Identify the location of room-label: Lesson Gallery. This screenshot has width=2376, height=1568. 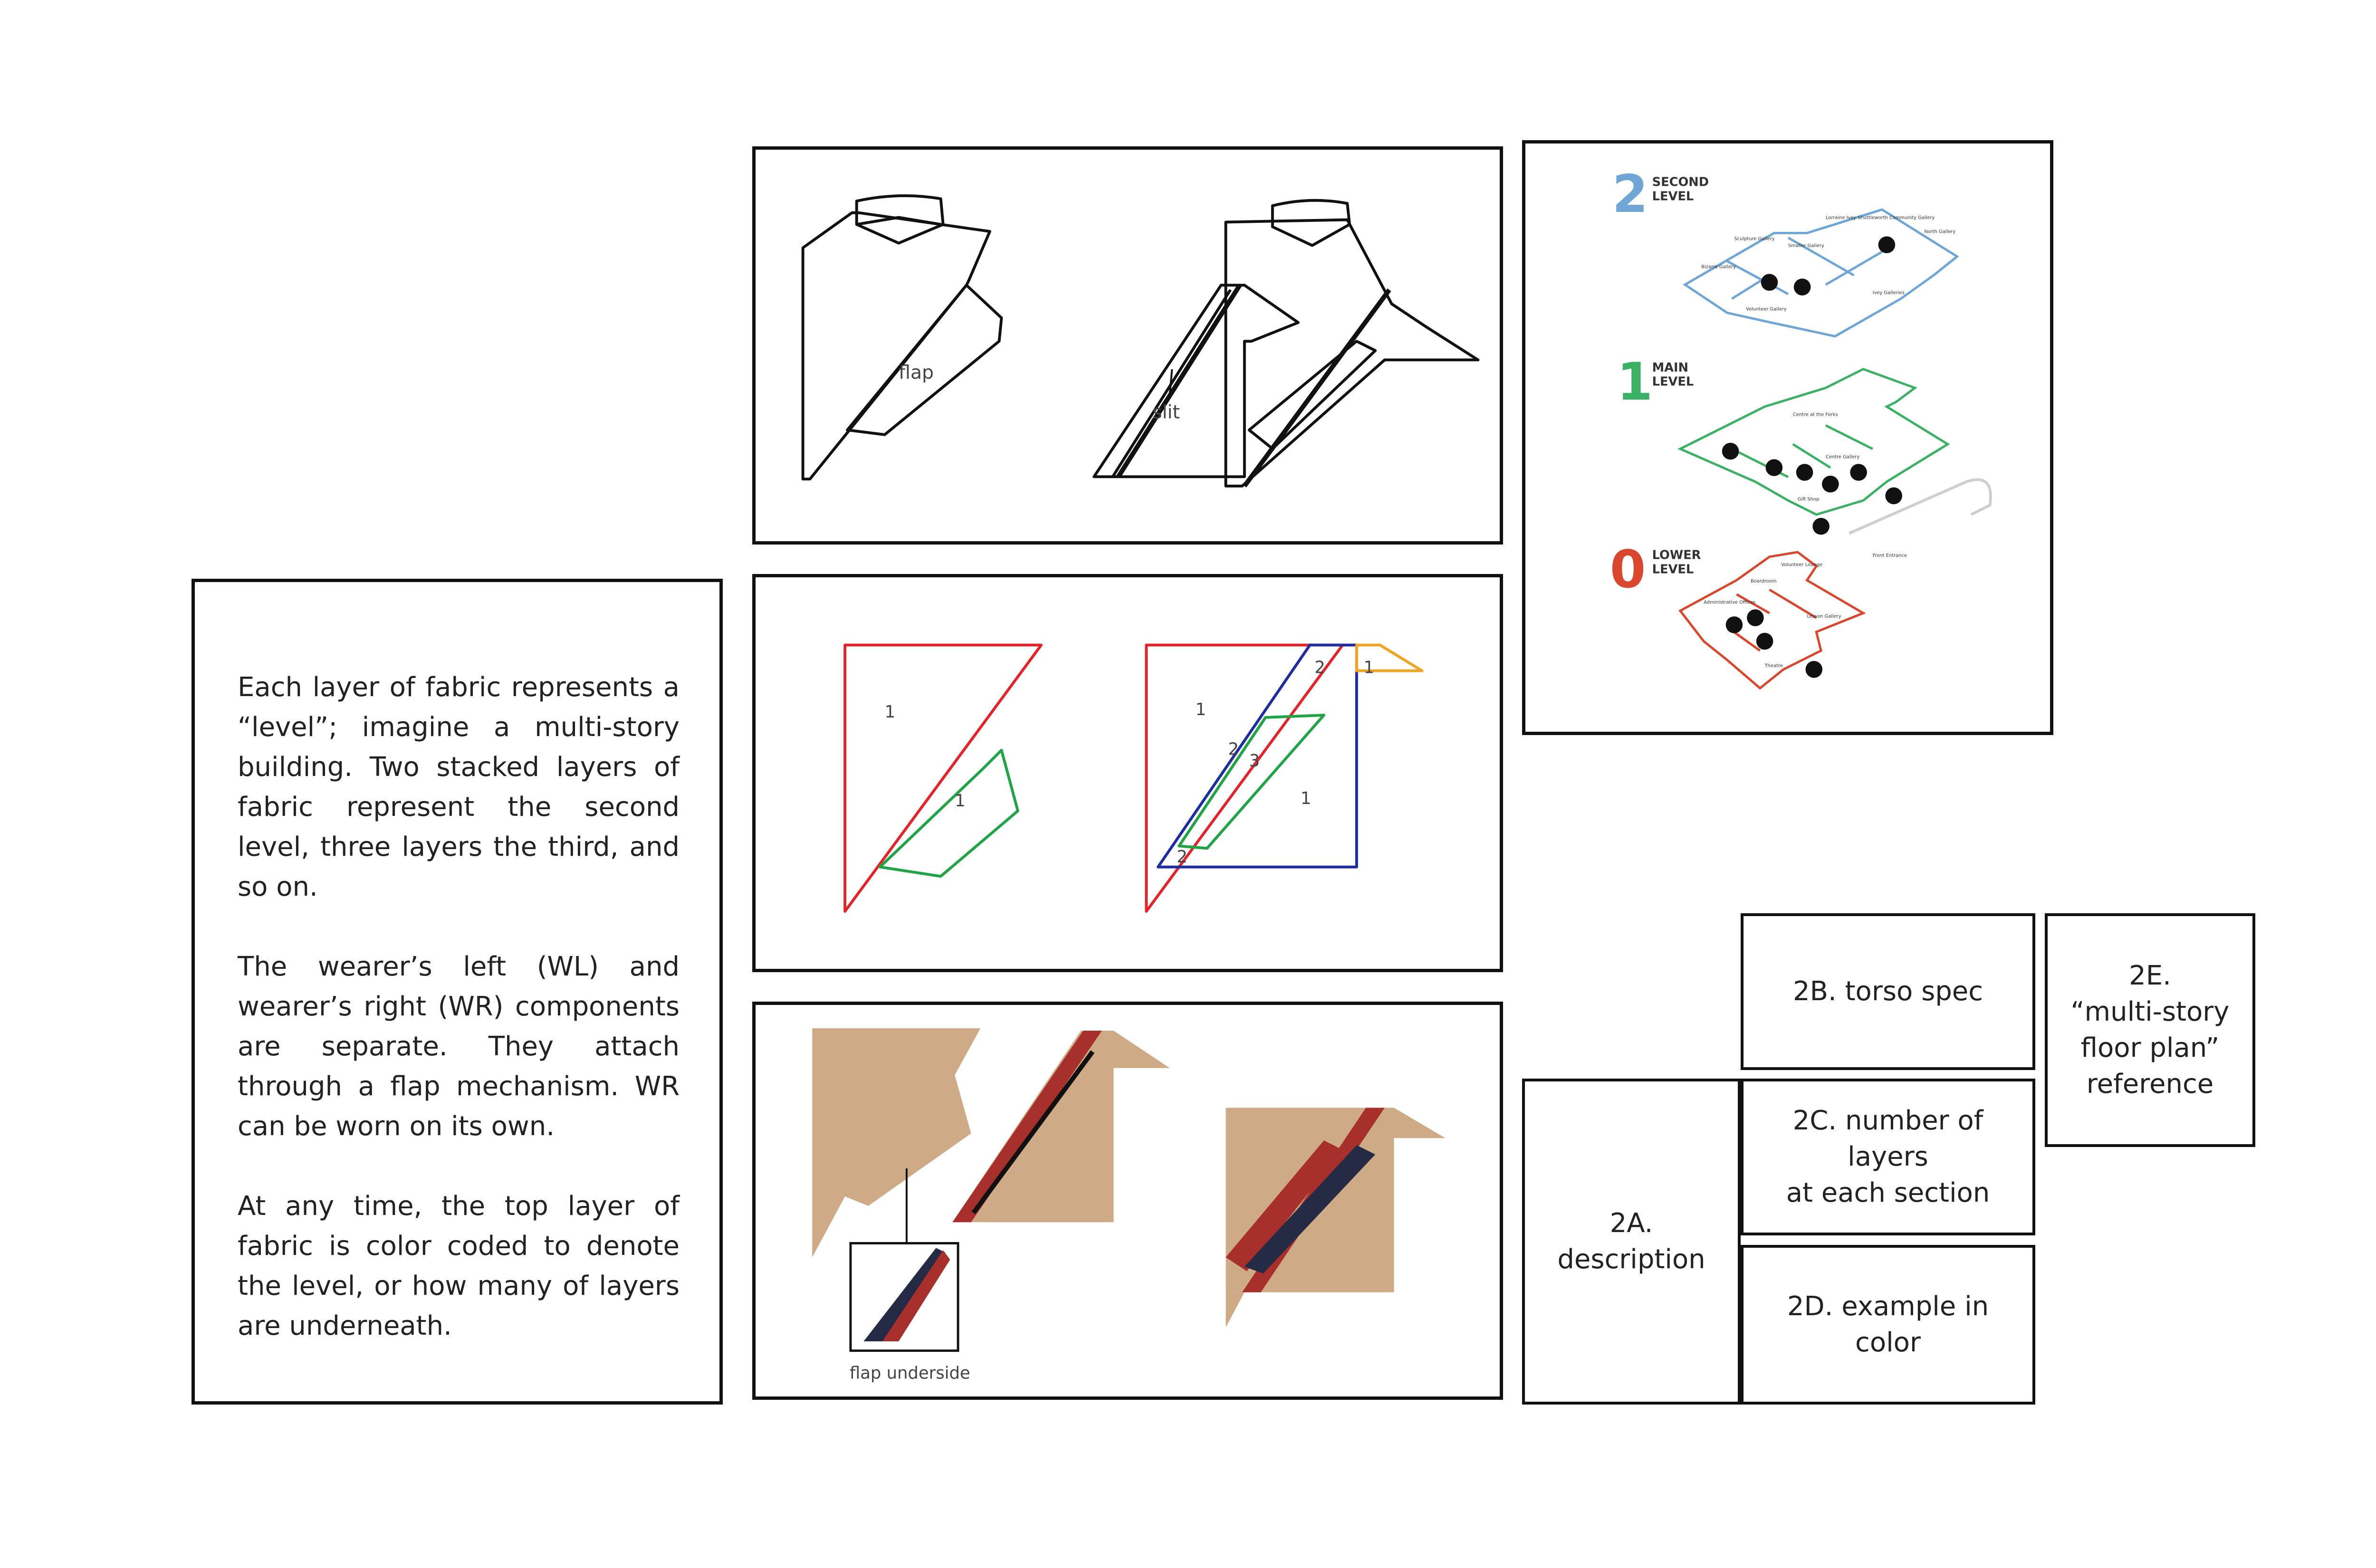
(1824, 616).